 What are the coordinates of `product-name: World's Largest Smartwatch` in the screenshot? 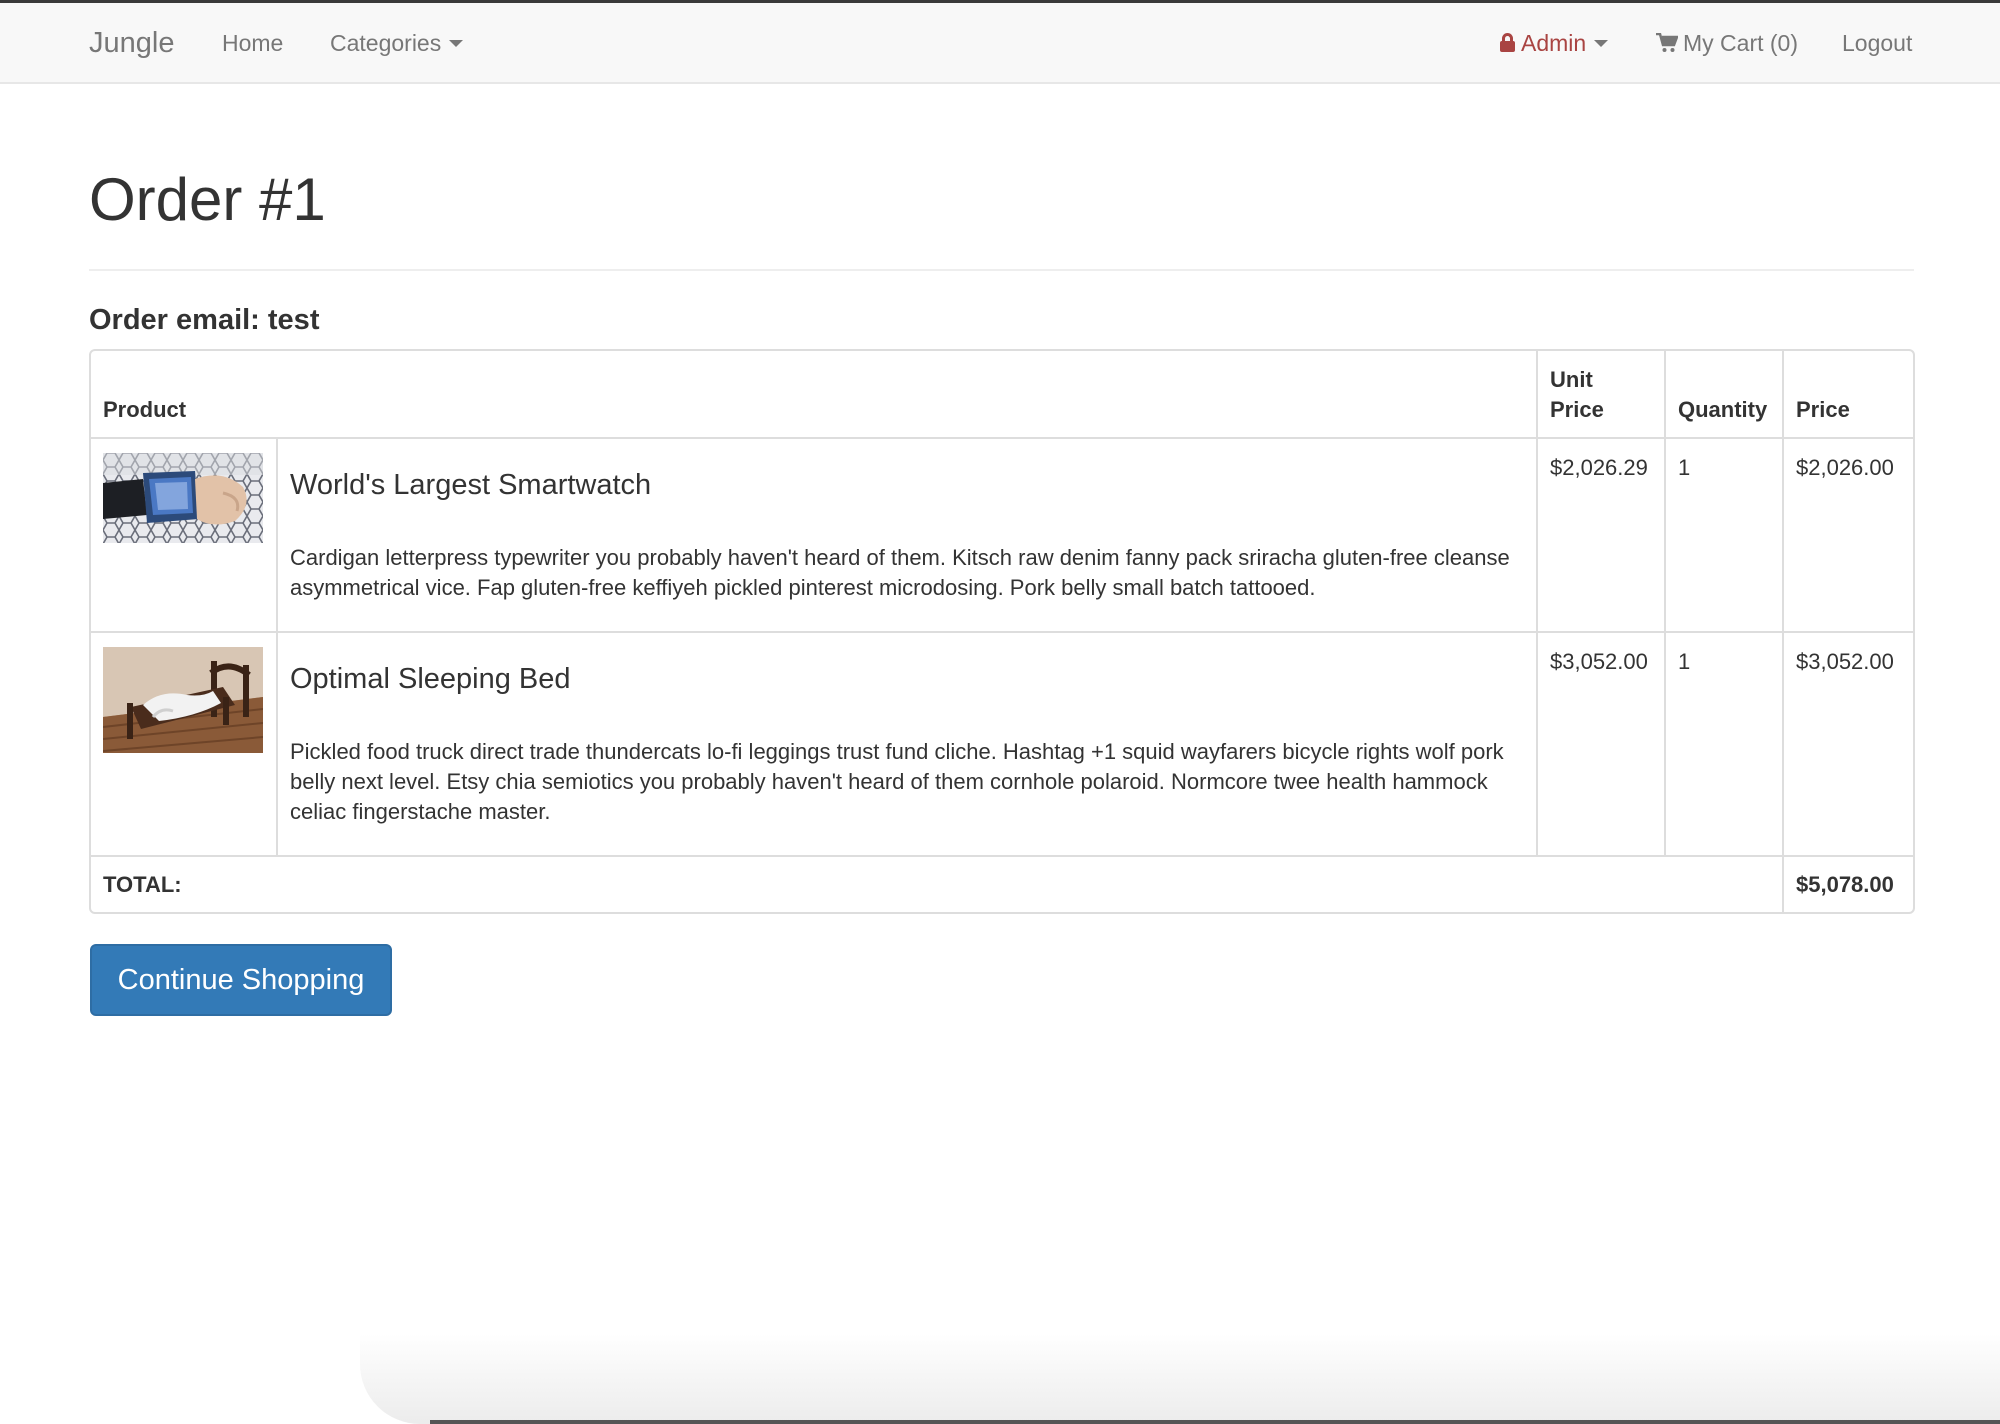 It's located at (907, 485).